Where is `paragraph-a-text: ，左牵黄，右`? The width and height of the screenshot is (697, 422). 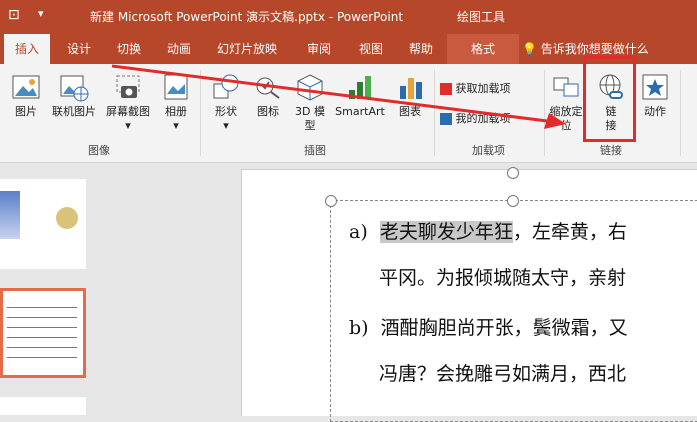
paragraph-a-text: ，左牵黄，右 is located at coordinates (569, 232).